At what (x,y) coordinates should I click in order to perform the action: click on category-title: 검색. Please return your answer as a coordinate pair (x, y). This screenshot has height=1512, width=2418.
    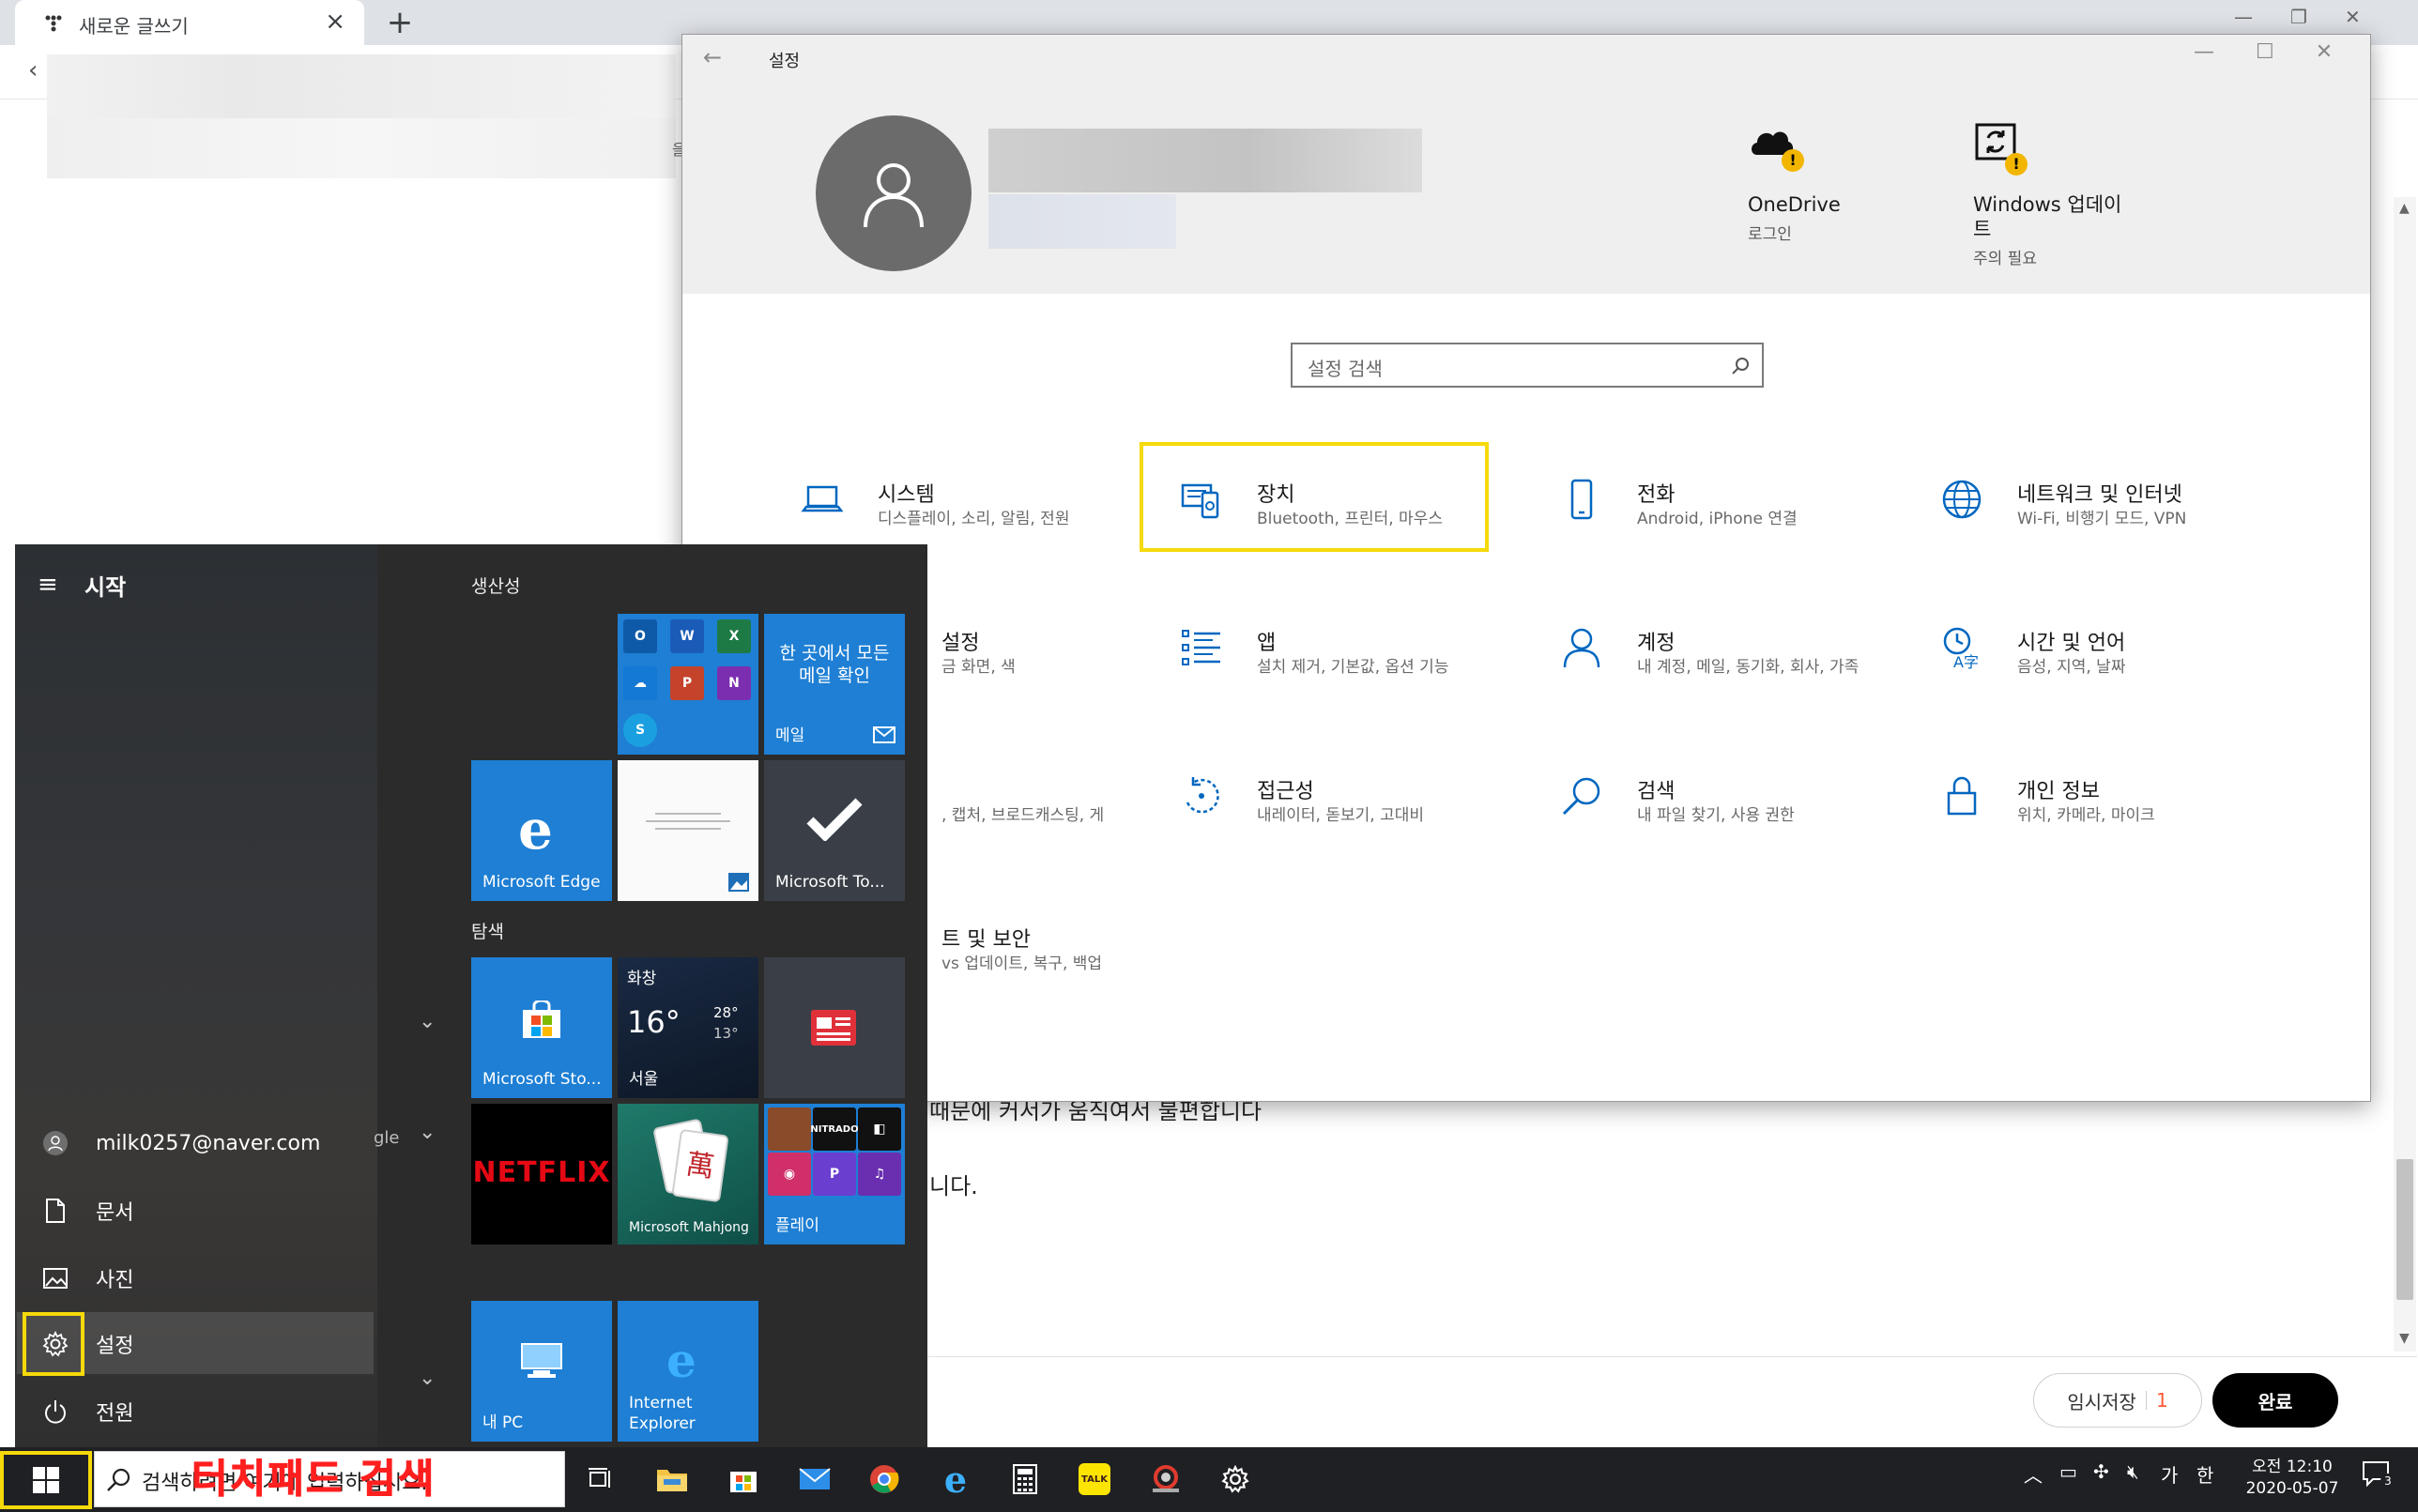
    Looking at the image, I should click on (1656, 791).